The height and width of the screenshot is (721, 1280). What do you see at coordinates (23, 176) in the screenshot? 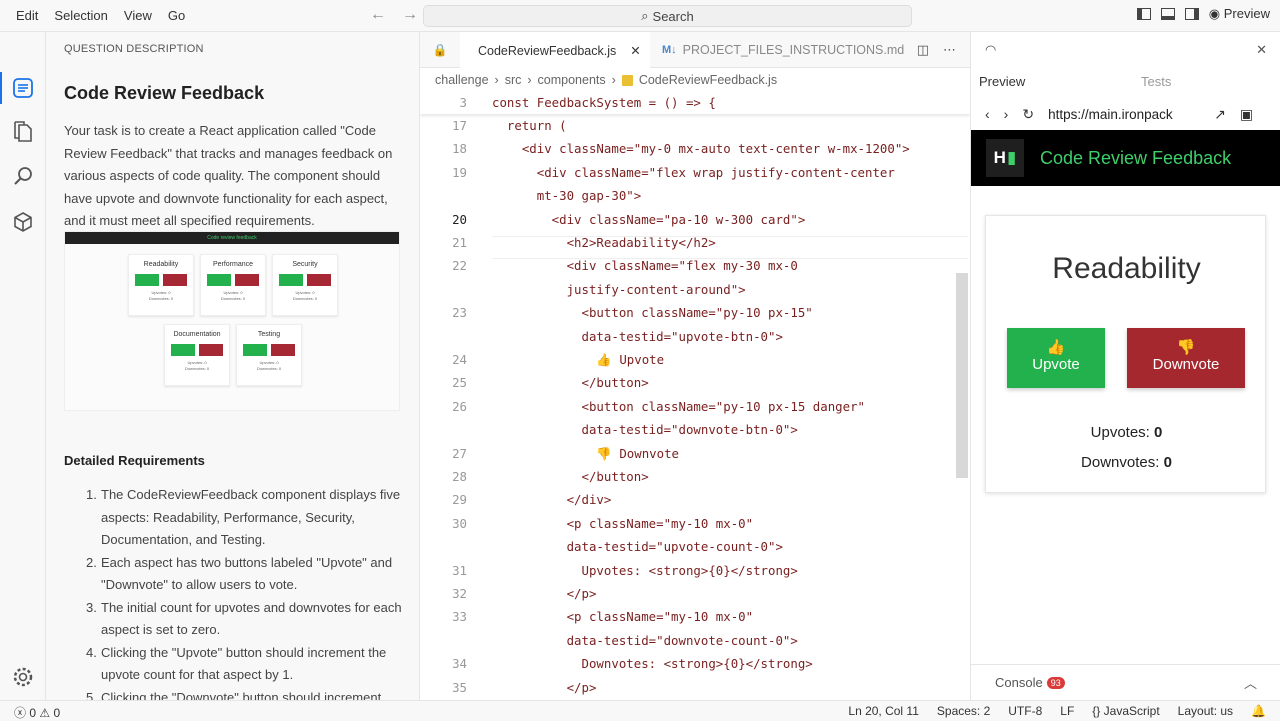
I see `search-icon` at bounding box center [23, 176].